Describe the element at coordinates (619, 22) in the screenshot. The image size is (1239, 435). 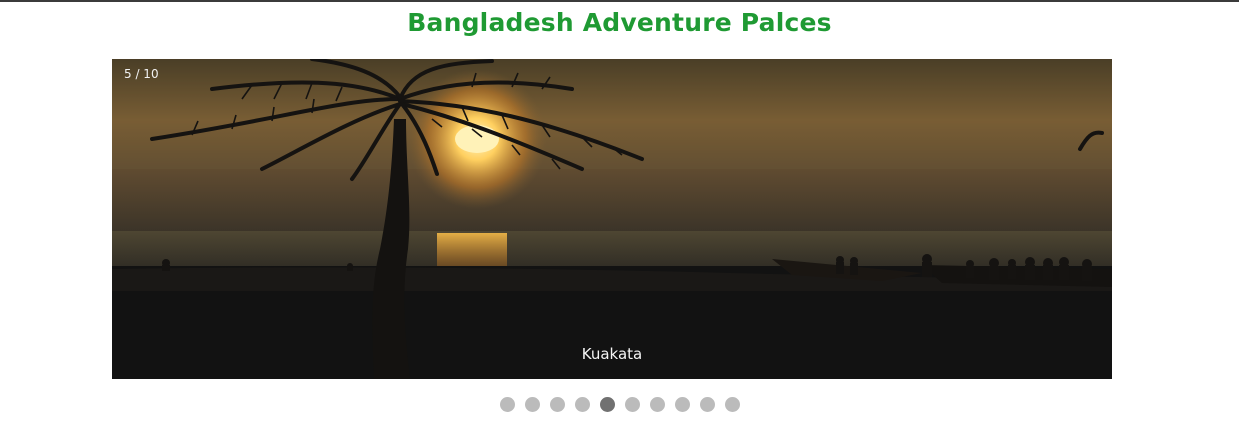
I see `page-title: Bangladesh Adventure Palces` at that location.